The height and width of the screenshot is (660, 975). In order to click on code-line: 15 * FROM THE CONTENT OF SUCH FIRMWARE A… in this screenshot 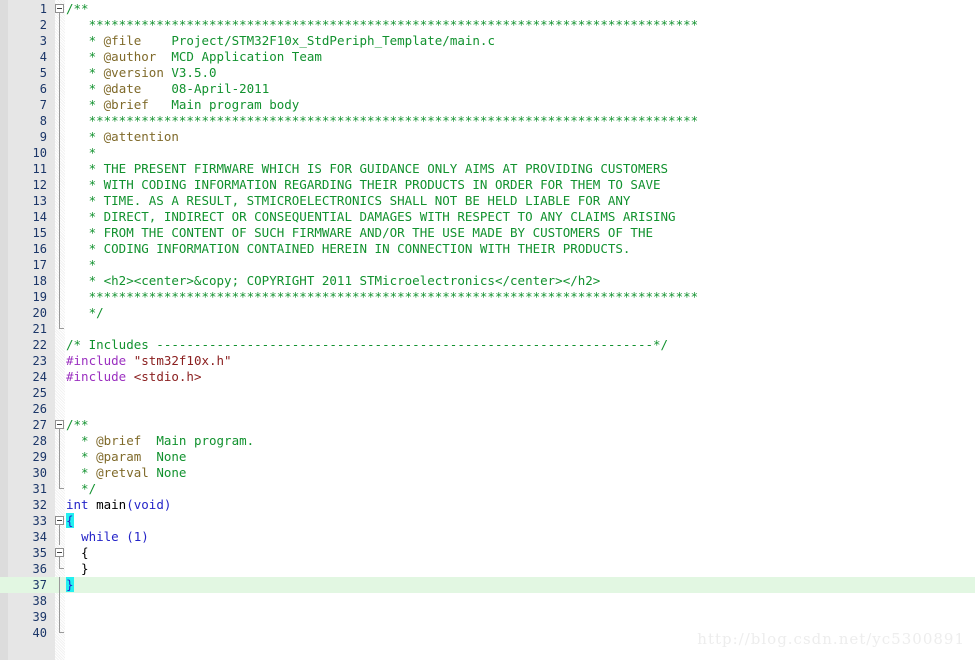, I will do `click(487, 233)`.